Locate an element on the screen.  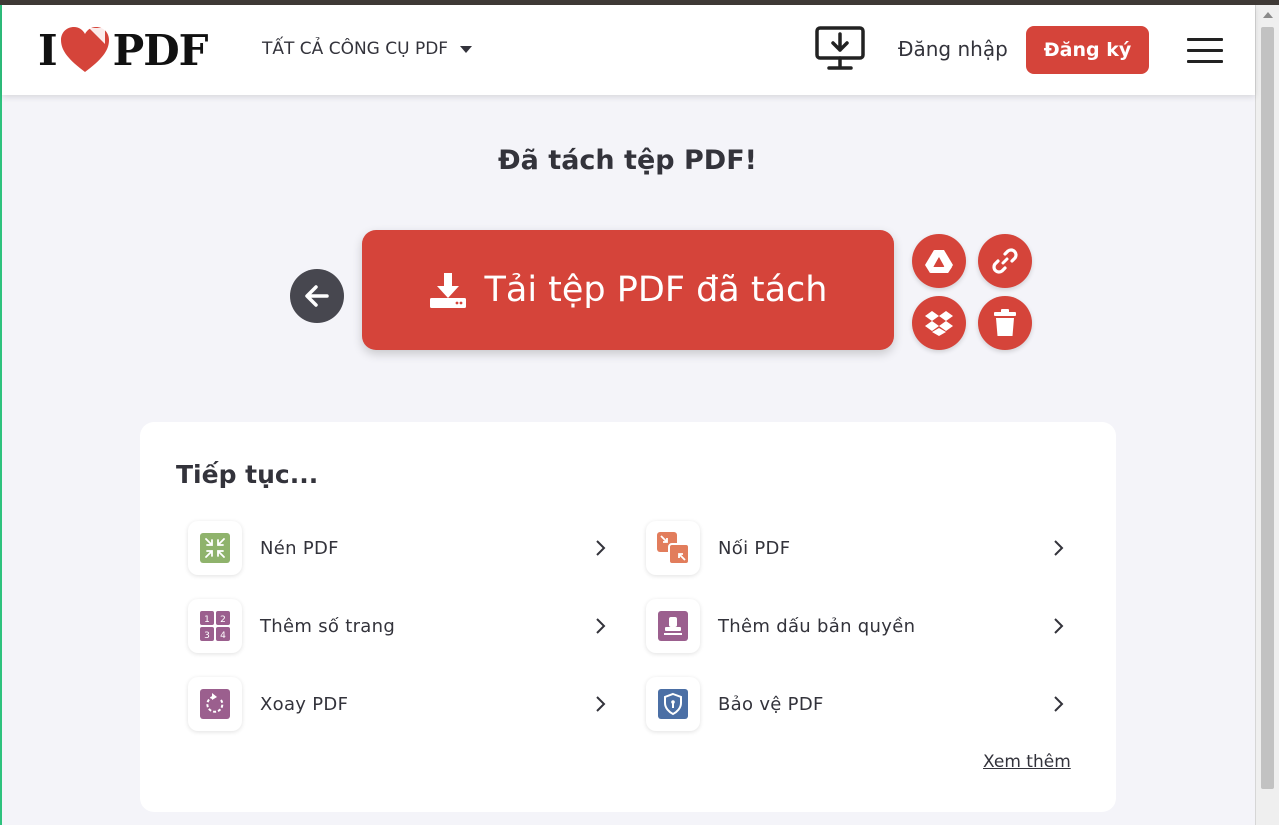
arrow-left-icon is located at coordinates (317, 296).